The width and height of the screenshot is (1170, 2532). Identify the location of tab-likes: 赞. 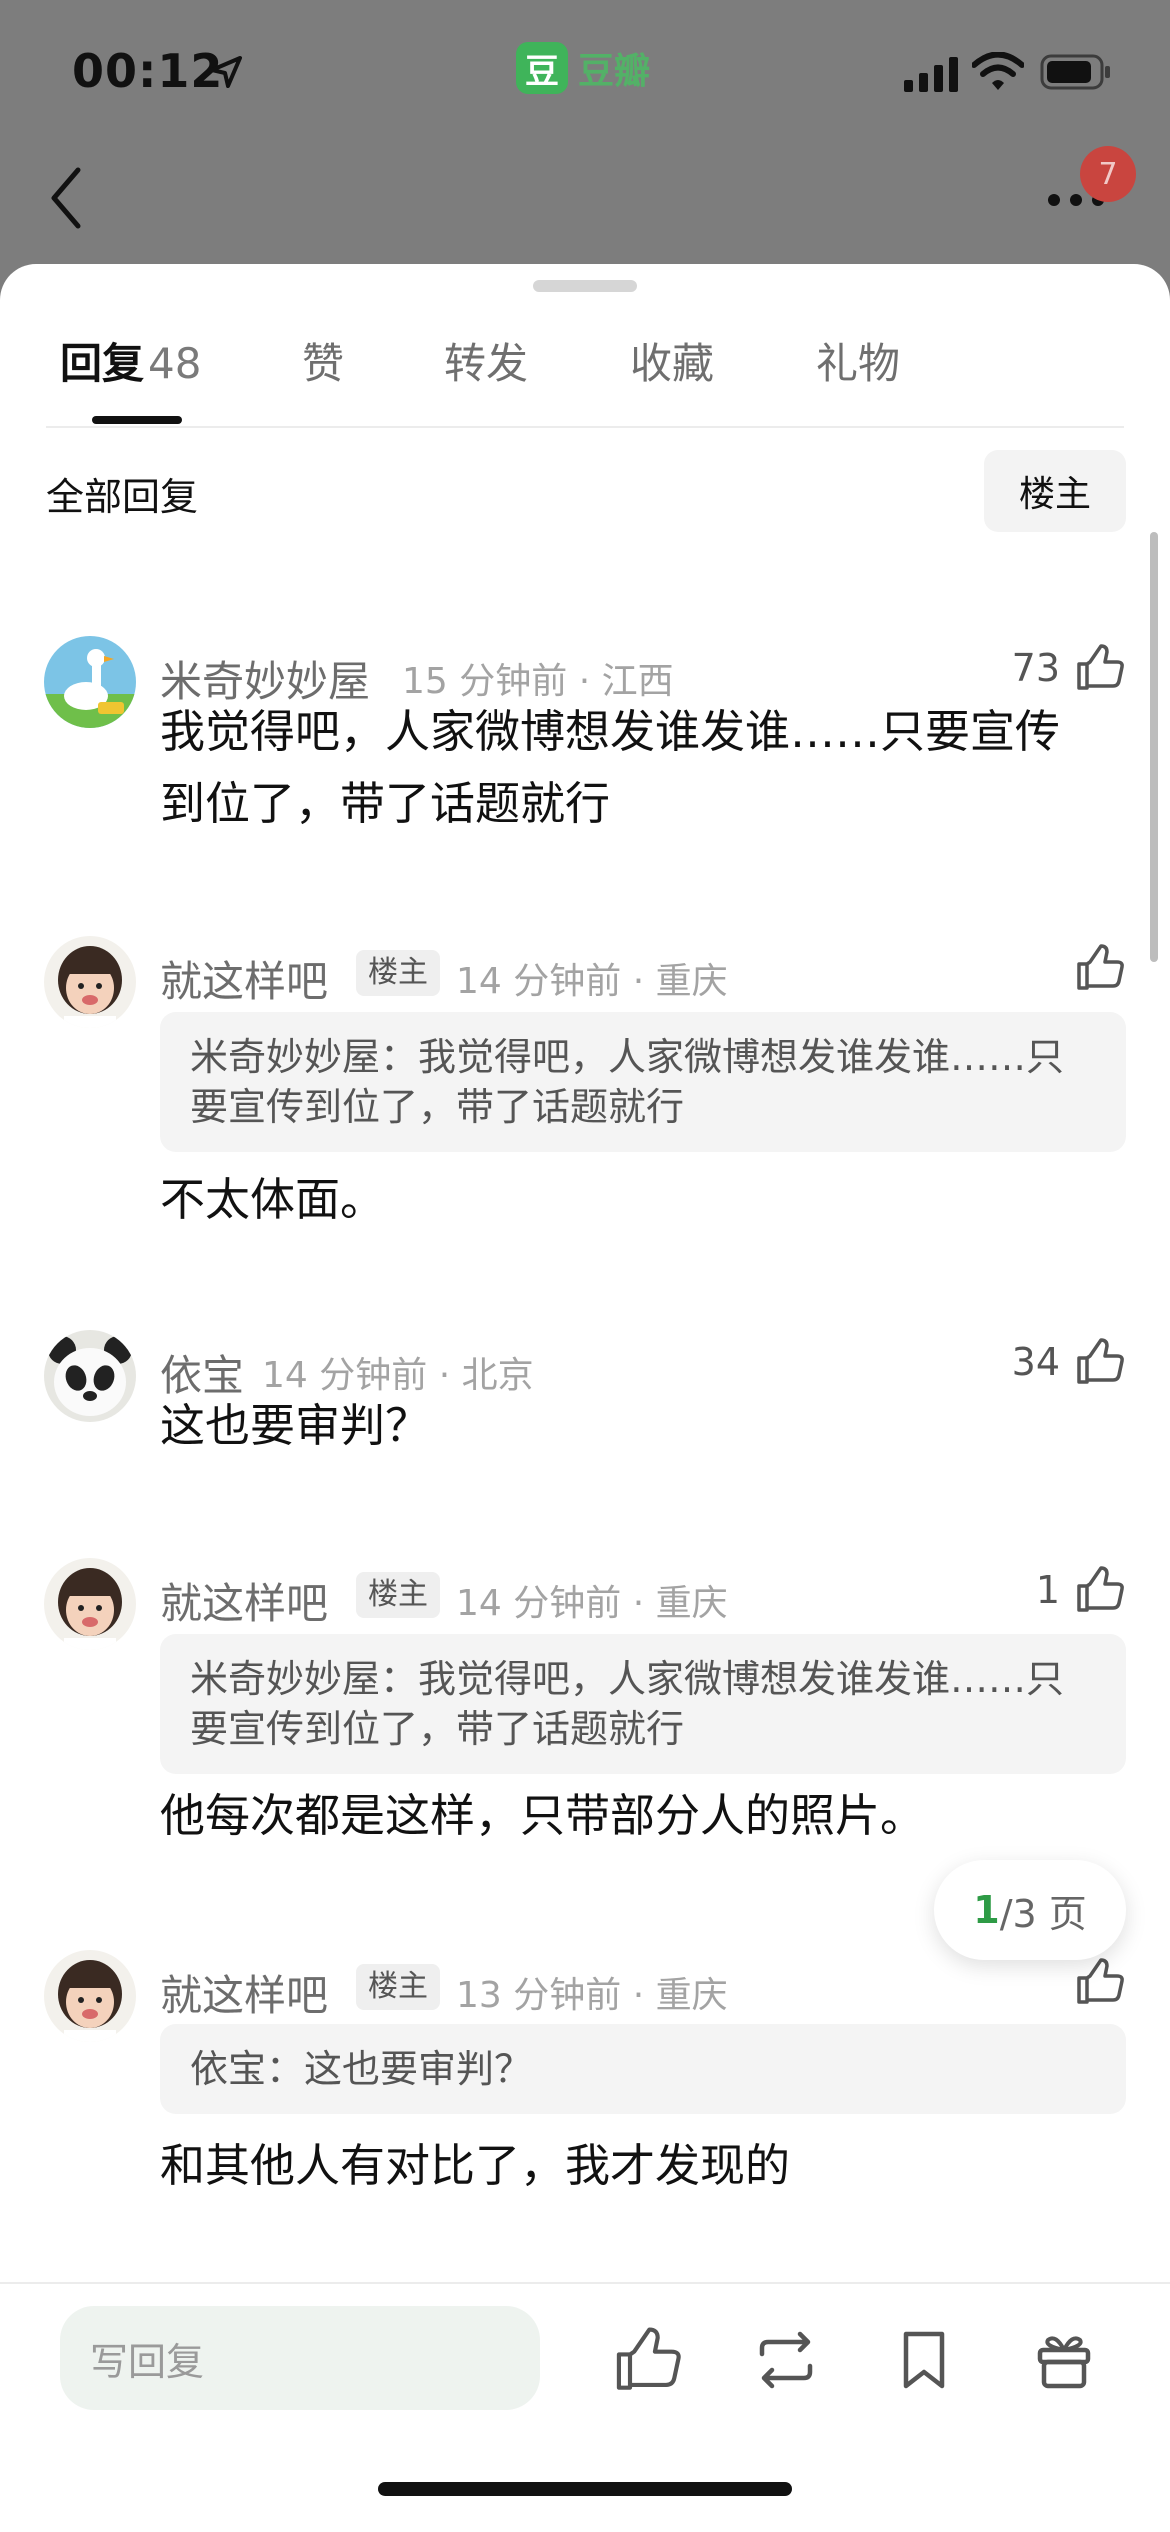
(323, 373).